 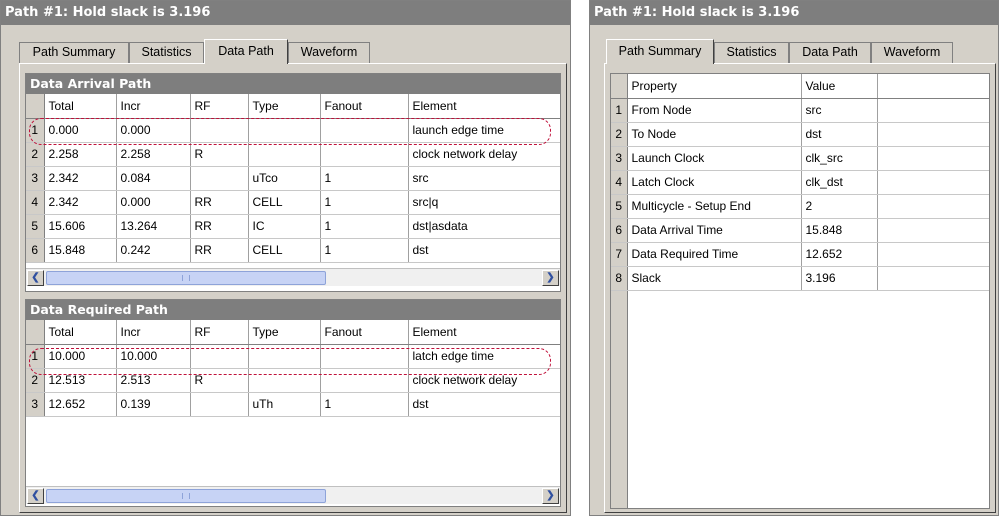 I want to click on table-row: 7 Data Required Time 12.652, so click(x=800, y=254).